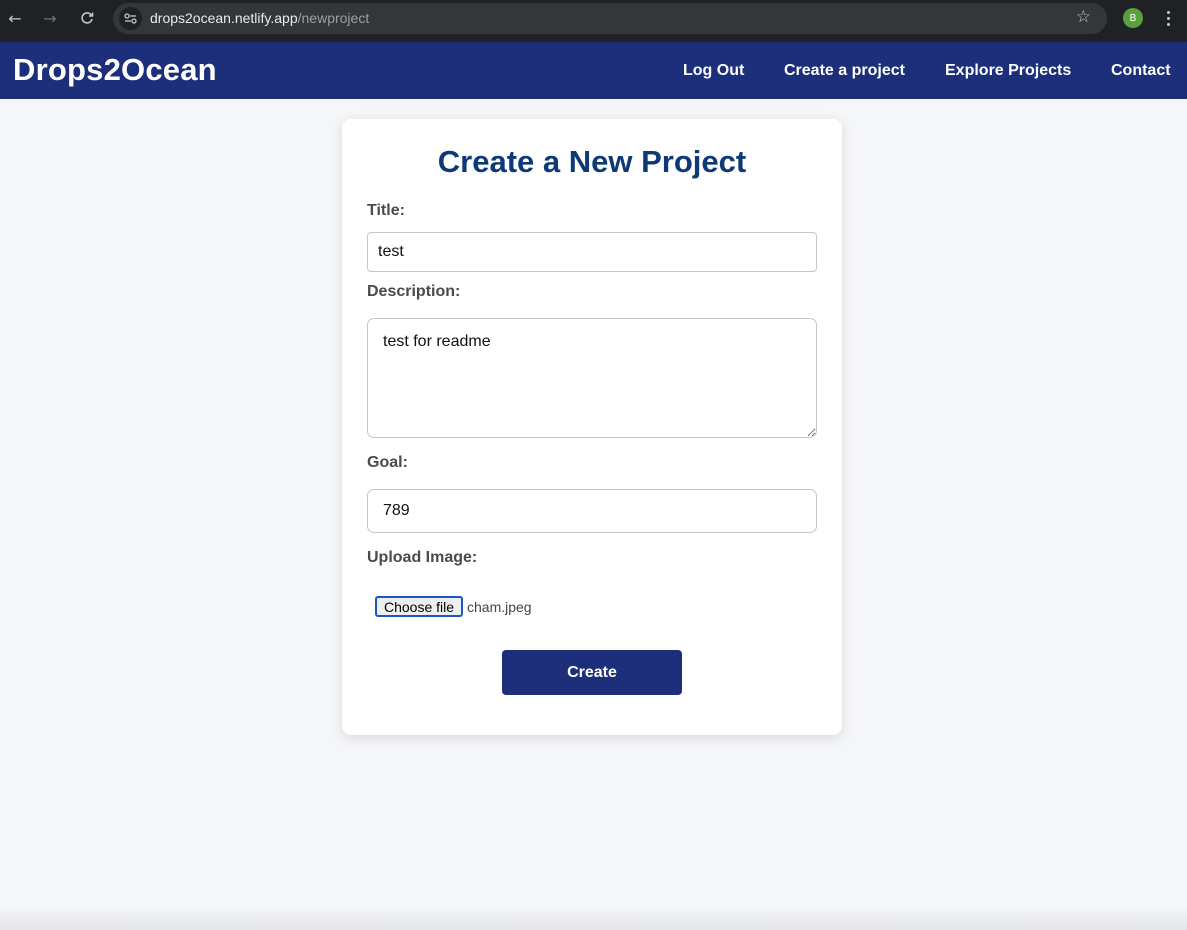 This screenshot has width=1187, height=930. Describe the element at coordinates (593, 918) in the screenshot. I see `page-bottom-shade` at that location.